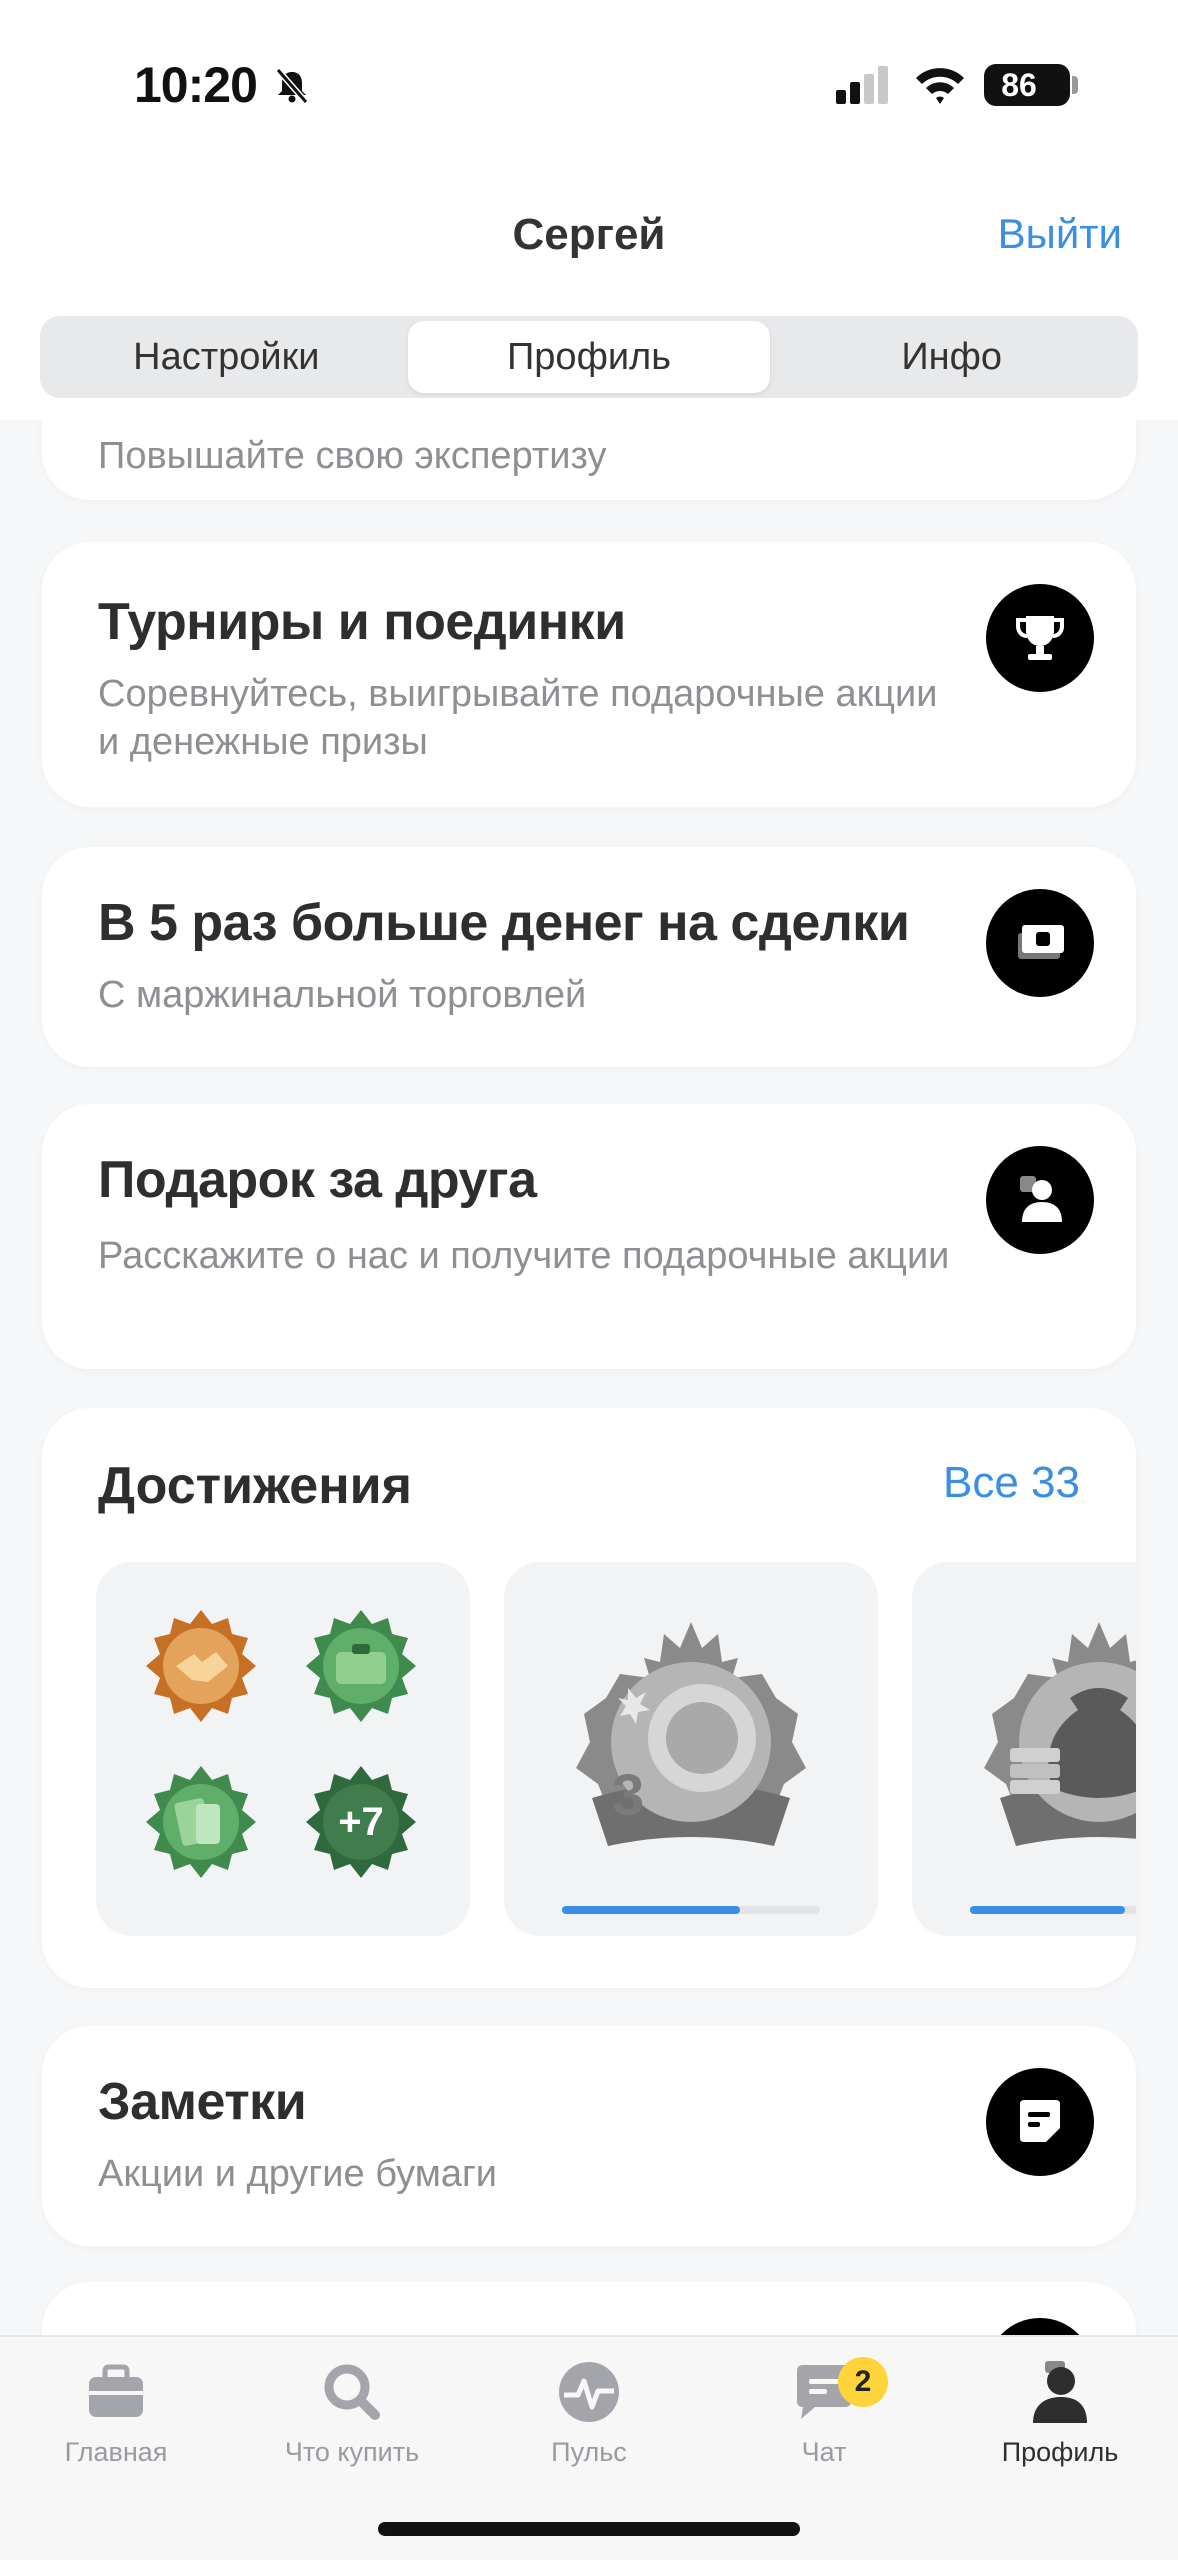 The width and height of the screenshot is (1178, 2560). I want to click on money-bag-achievement-icon, so click(1060, 1734).